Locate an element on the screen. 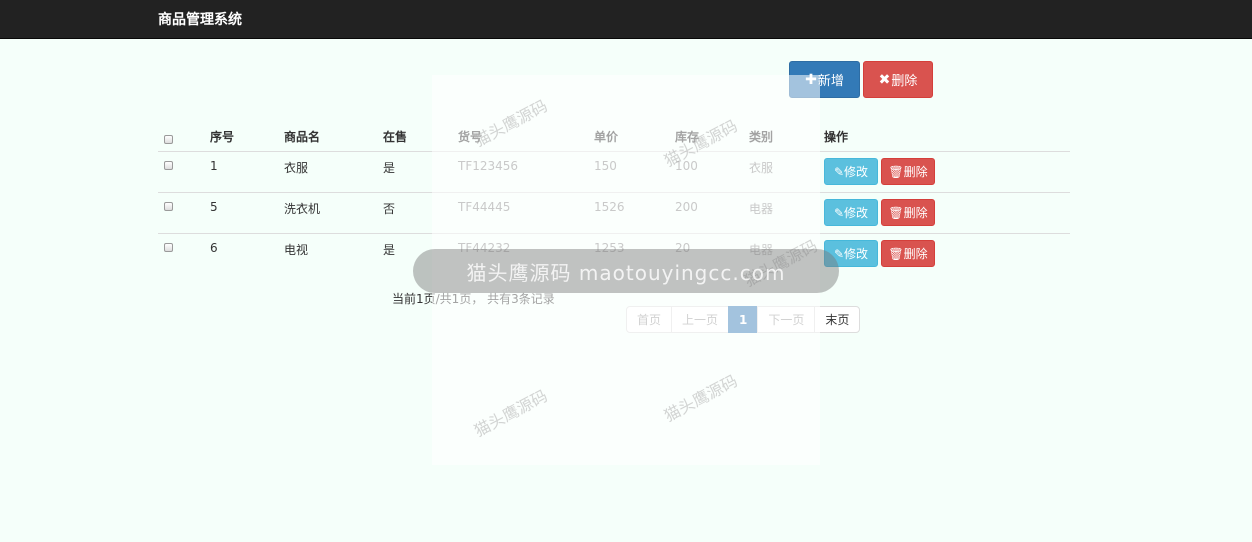 The width and height of the screenshot is (1252, 542). pagination: 首页 上一页 1 下一页 末页 is located at coordinates (743, 319).